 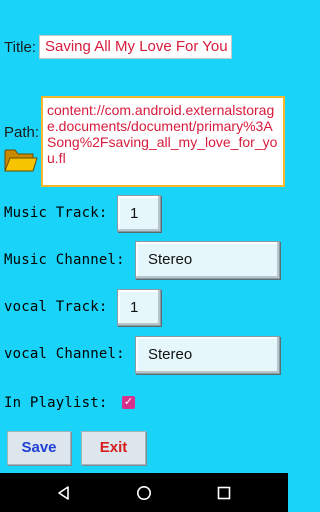 I want to click on vocal-channel-label: vocal Channel:, so click(x=64, y=354).